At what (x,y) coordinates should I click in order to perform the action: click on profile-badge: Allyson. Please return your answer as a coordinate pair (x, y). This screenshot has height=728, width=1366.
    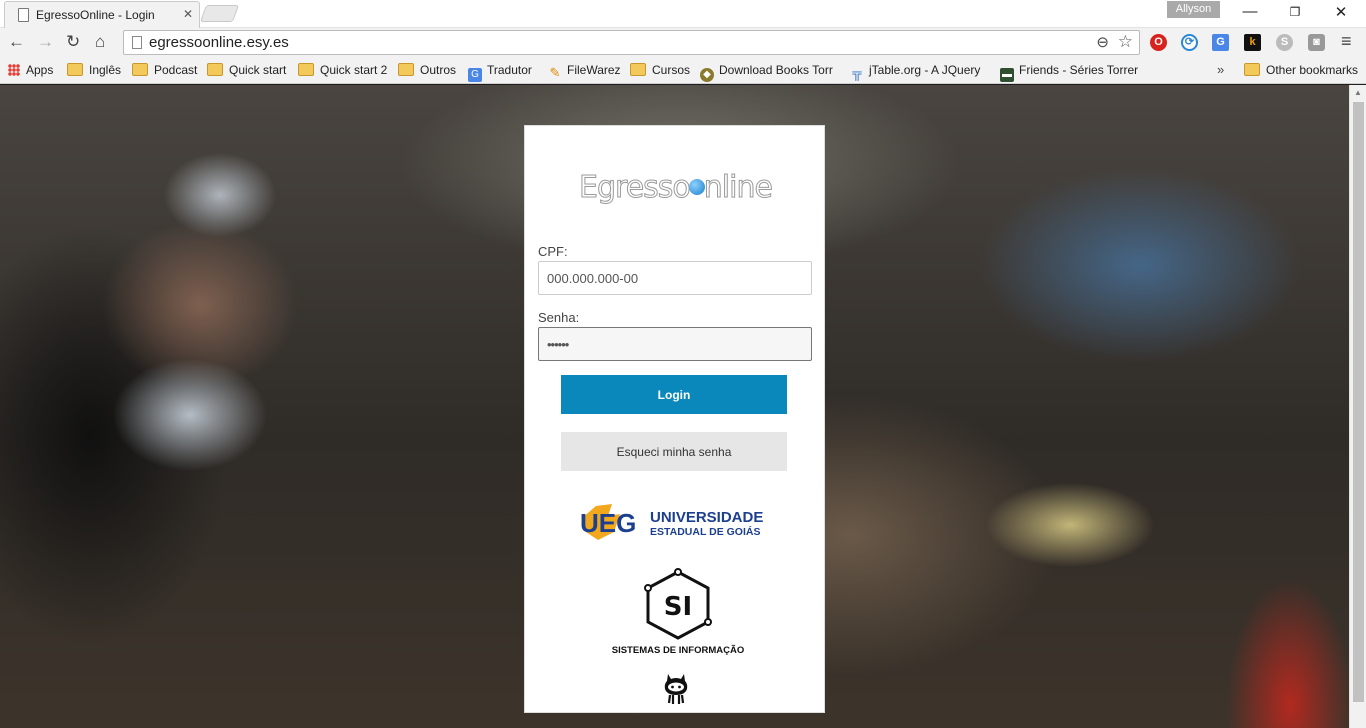
    Looking at the image, I should click on (1193, 9).